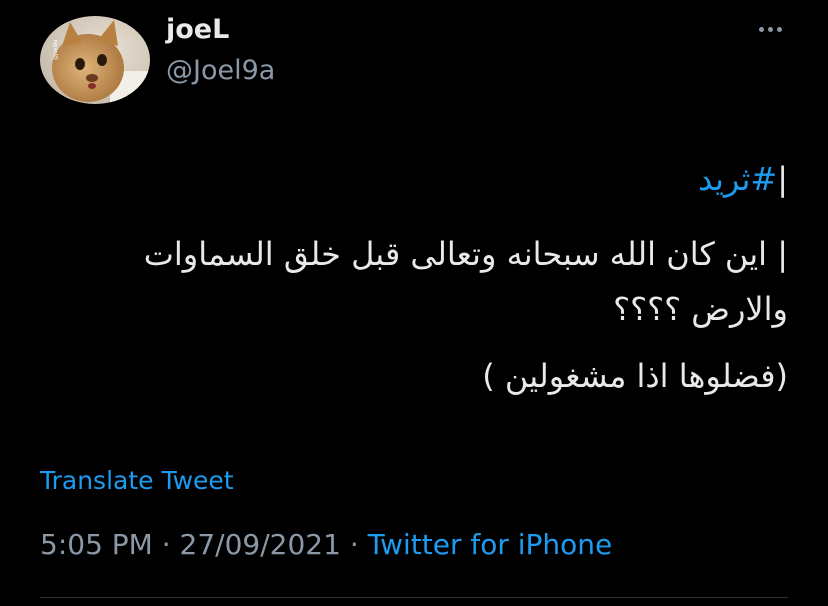  Describe the element at coordinates (56, 50) in the screenshot. I see `avatar-watermark: @Joel9a` at that location.